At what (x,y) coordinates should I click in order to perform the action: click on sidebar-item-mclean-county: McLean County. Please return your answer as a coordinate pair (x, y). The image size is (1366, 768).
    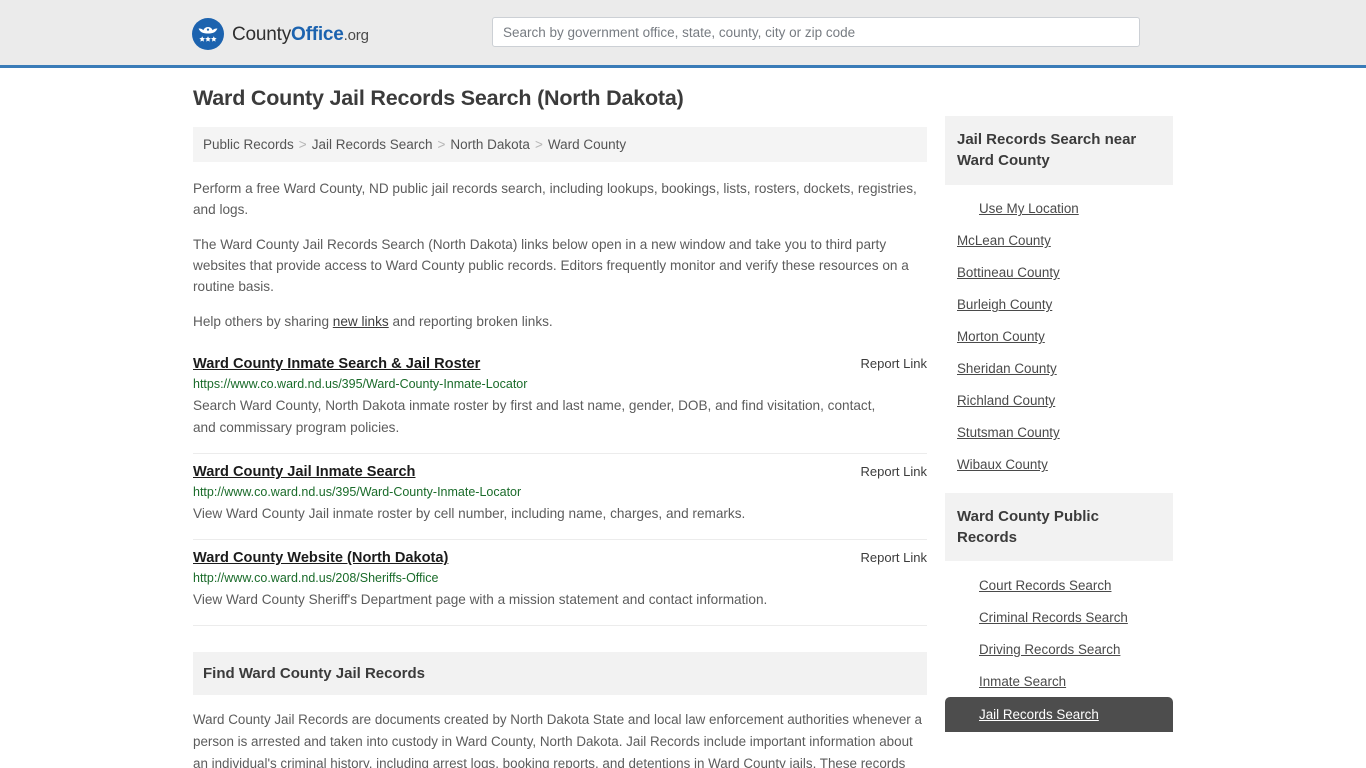
    Looking at the image, I should click on (1059, 241).